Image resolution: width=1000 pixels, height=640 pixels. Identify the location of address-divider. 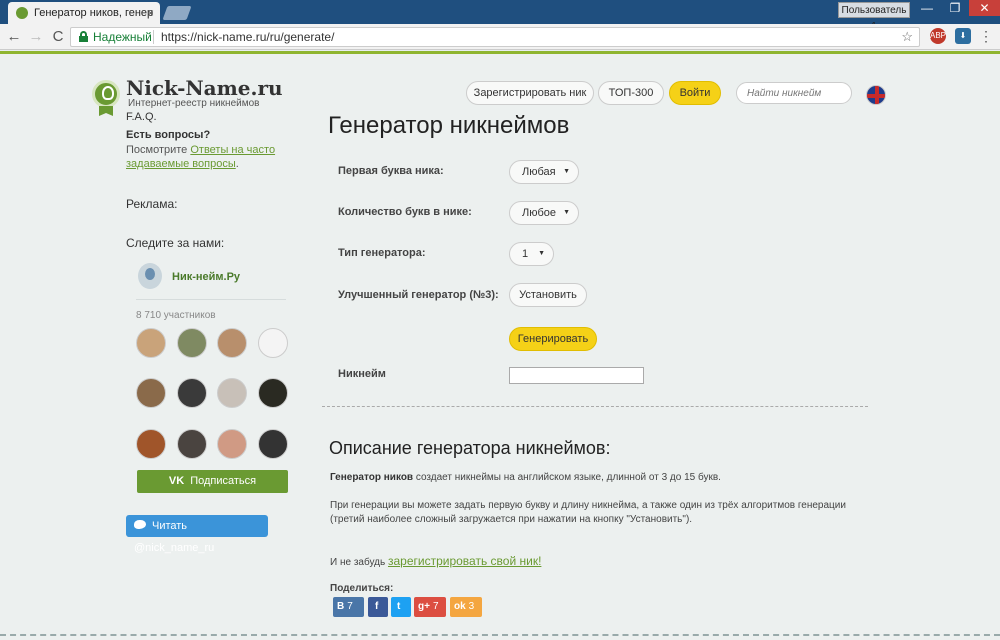
(153, 37).